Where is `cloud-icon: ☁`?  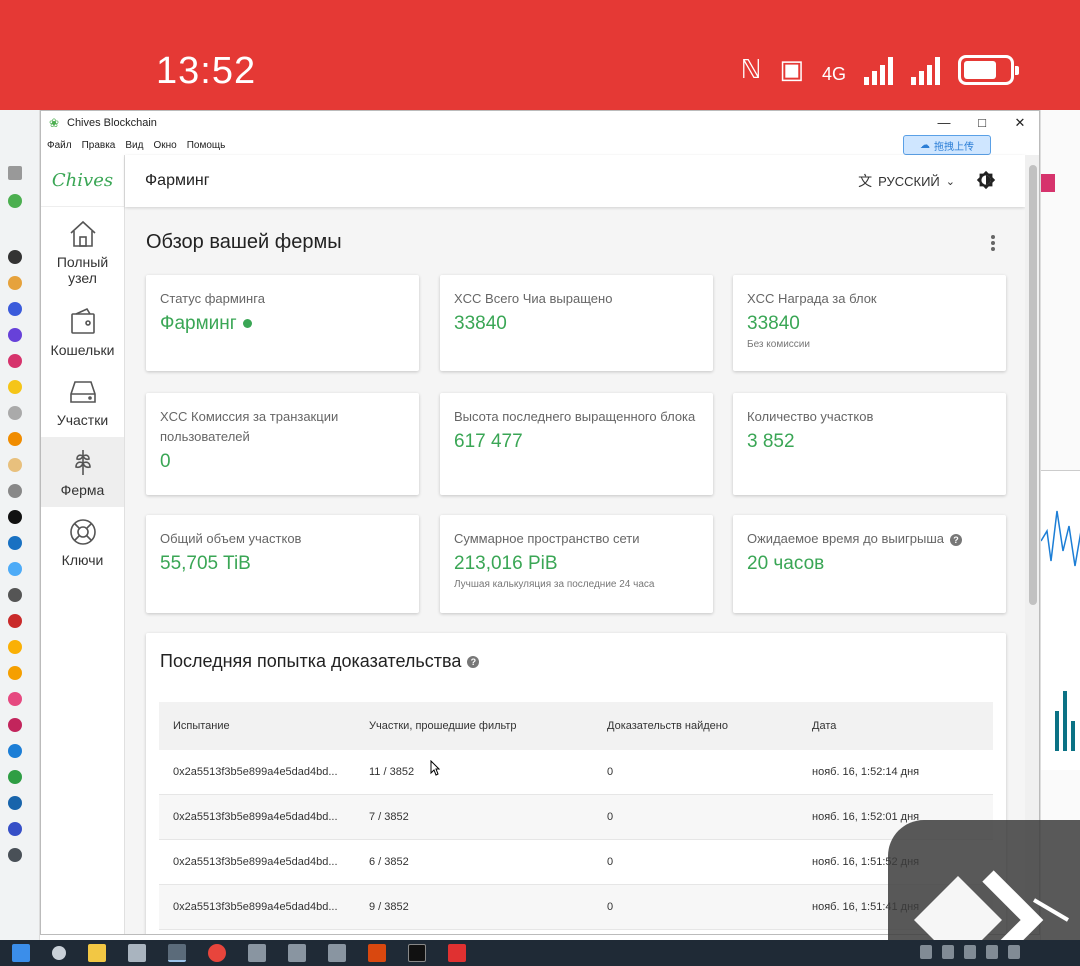
cloud-icon: ☁ is located at coordinates (925, 145).